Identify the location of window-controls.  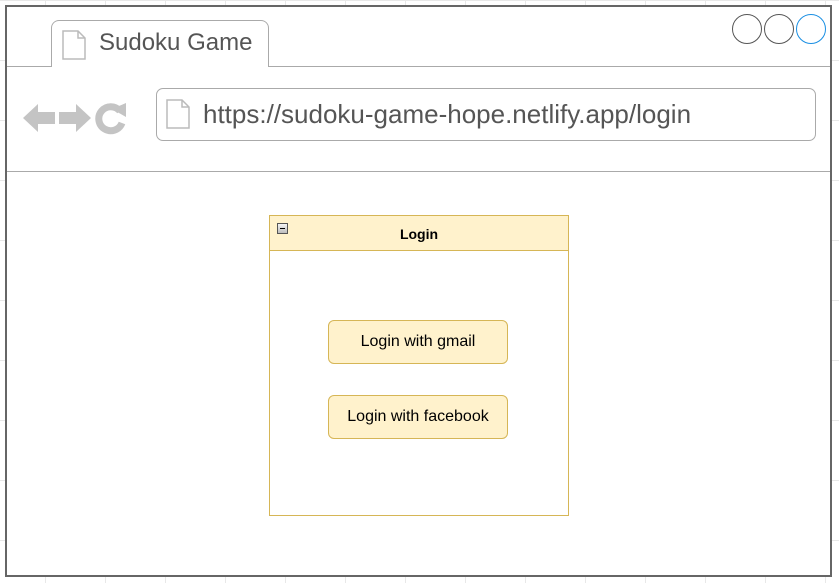
(779, 29).